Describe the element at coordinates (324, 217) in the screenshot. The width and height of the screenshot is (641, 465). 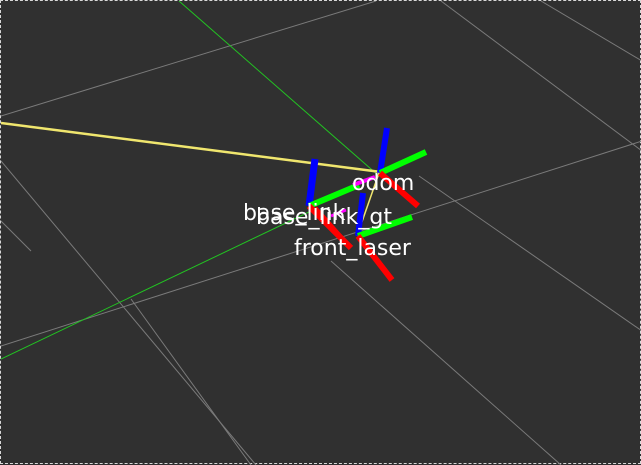
I see `frame-label-base-link-gt: base_link_gt` at that location.